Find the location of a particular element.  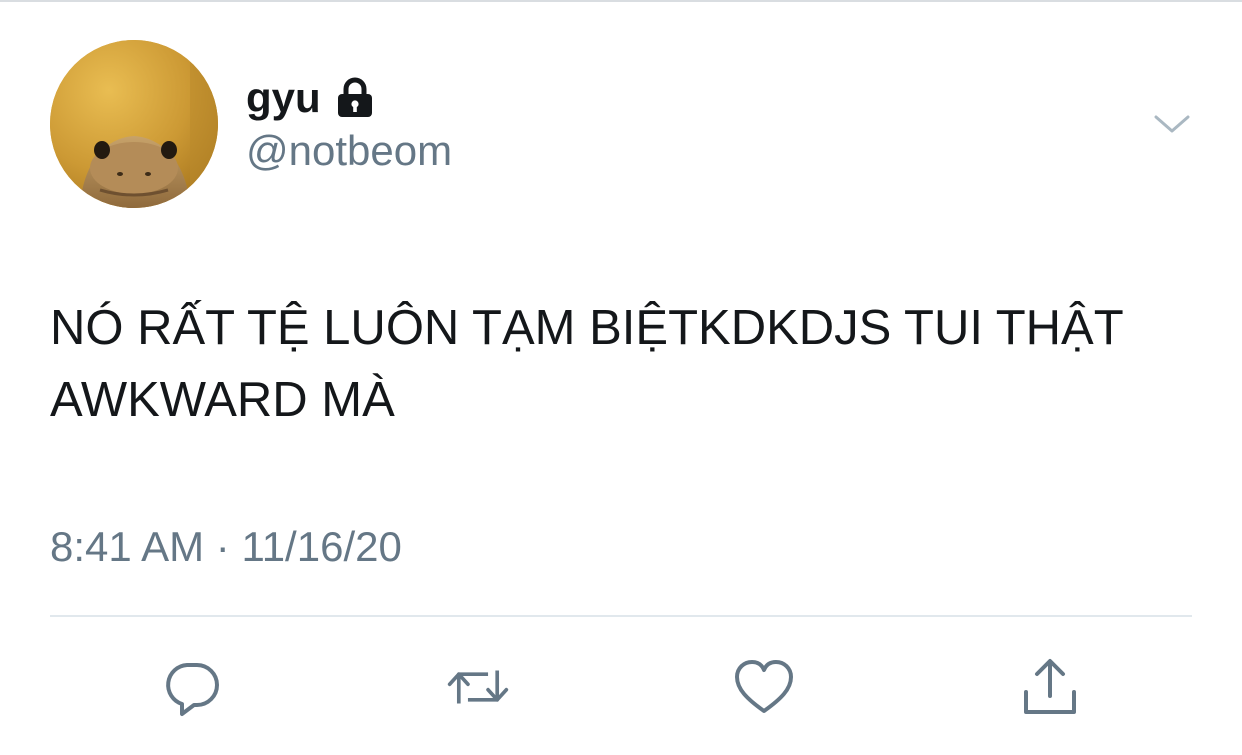

retweet-button is located at coordinates (478, 687).